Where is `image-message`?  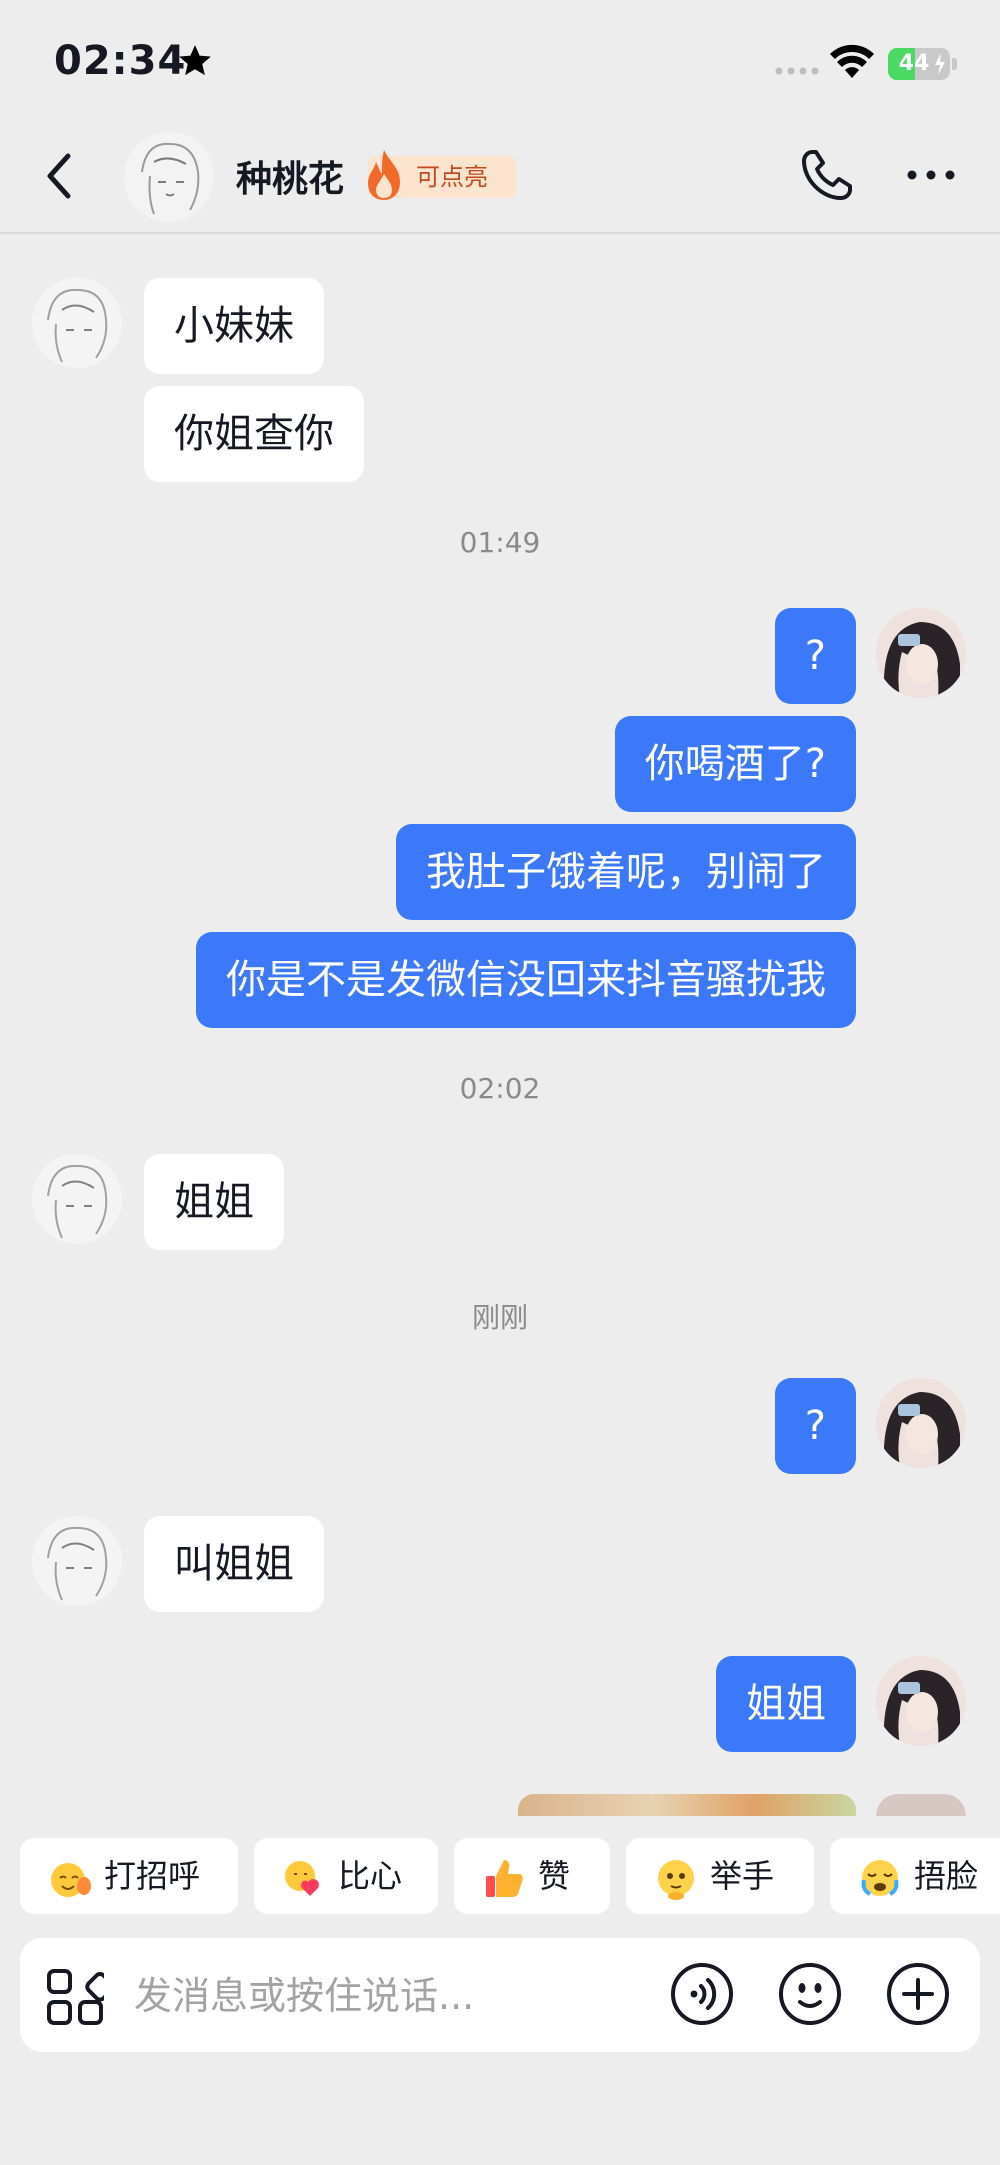 image-message is located at coordinates (687, 1805).